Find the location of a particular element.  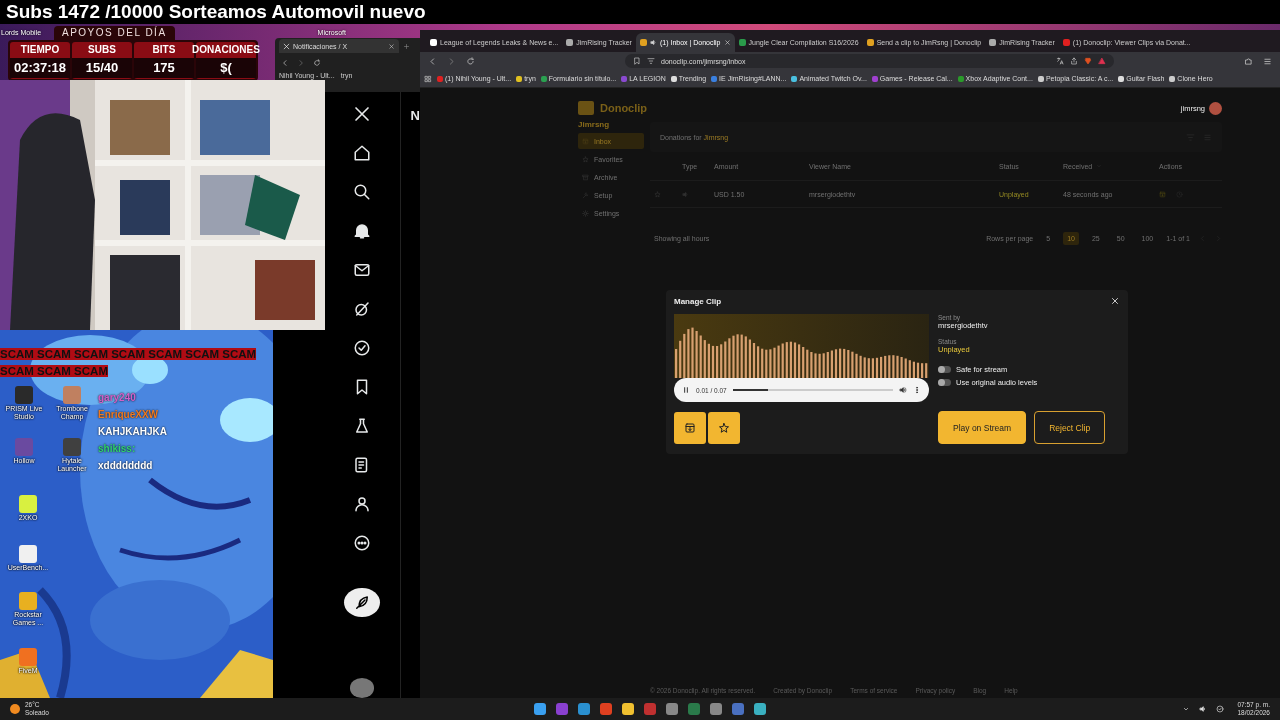

archive-button is located at coordinates (690, 428).